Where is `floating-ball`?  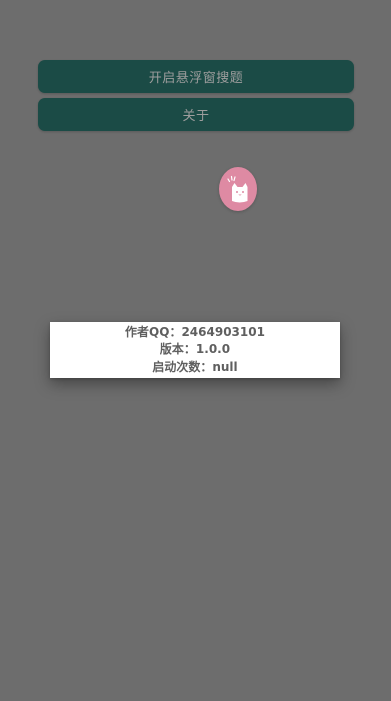 floating-ball is located at coordinates (238, 189).